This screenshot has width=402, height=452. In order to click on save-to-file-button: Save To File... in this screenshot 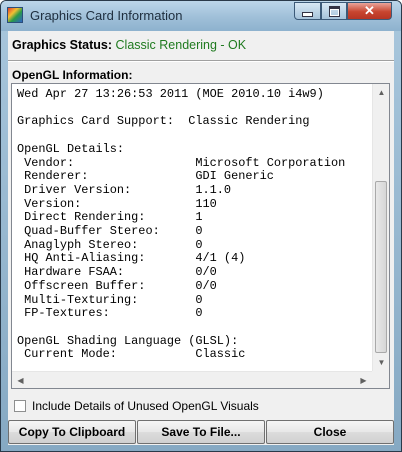, I will do `click(201, 432)`.